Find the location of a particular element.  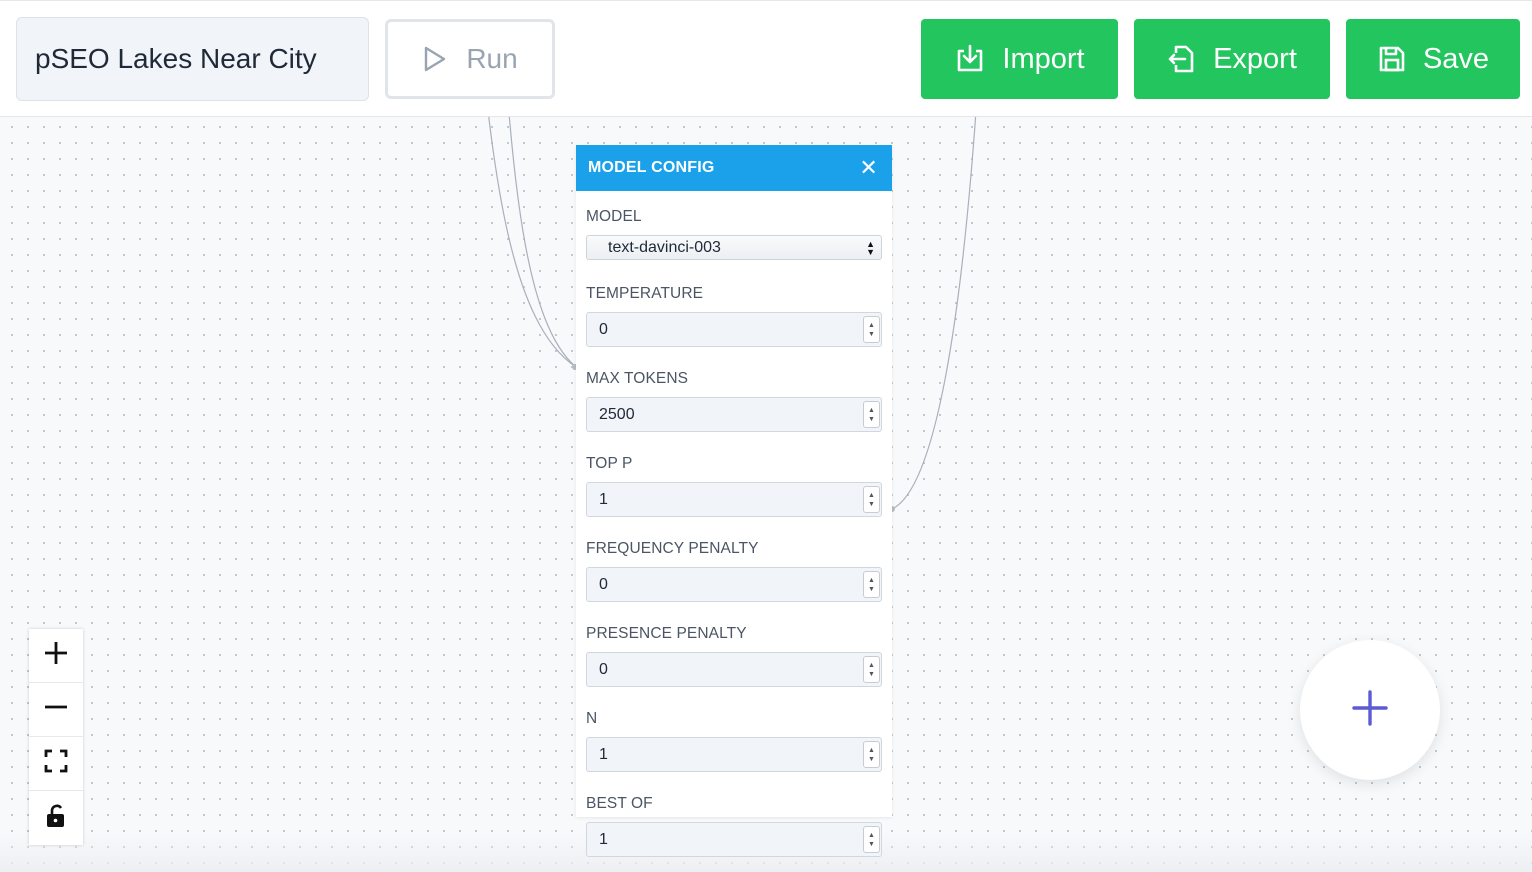

fit-view-icon is located at coordinates (56, 763).